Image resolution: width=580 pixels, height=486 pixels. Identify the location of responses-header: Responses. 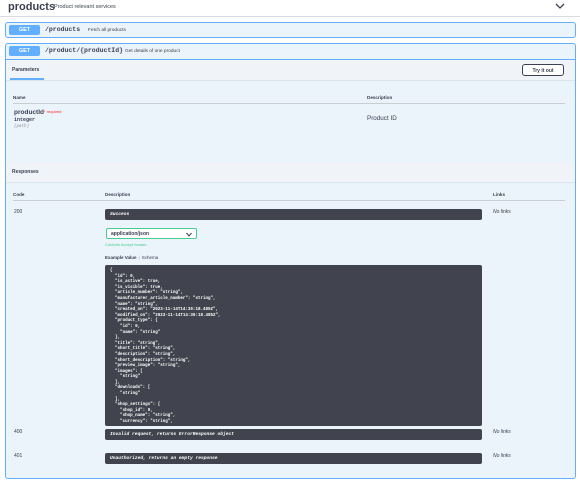
(290, 172).